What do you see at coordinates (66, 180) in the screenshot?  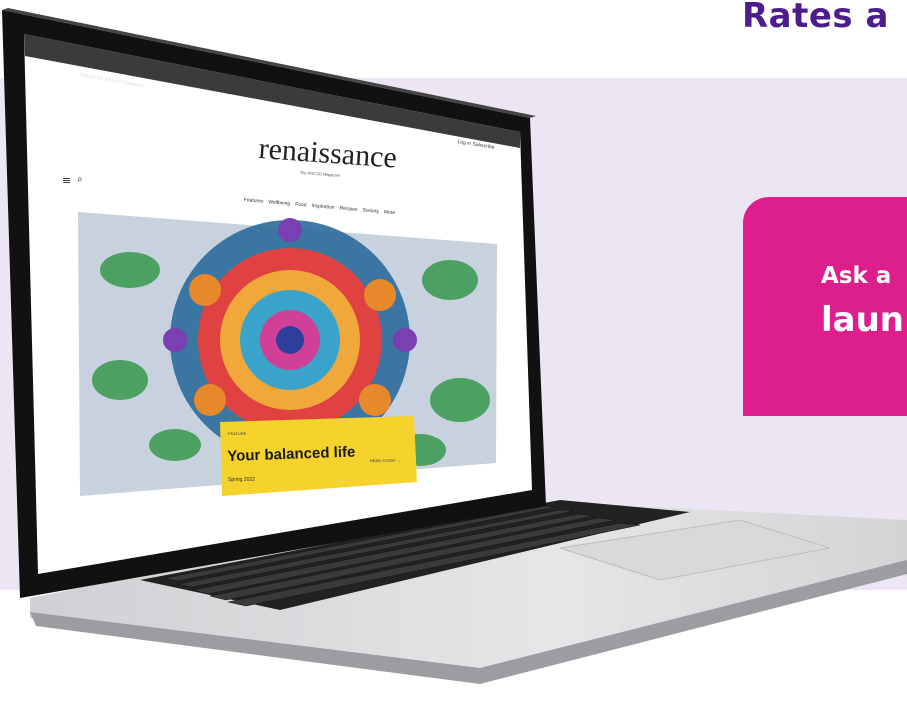 I see `hamburger-menu-icon: ≡` at bounding box center [66, 180].